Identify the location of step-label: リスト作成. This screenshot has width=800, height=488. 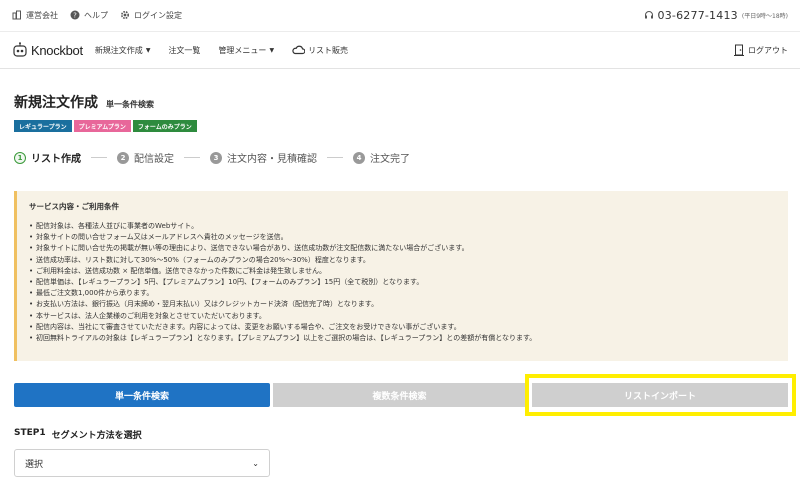
(56, 159).